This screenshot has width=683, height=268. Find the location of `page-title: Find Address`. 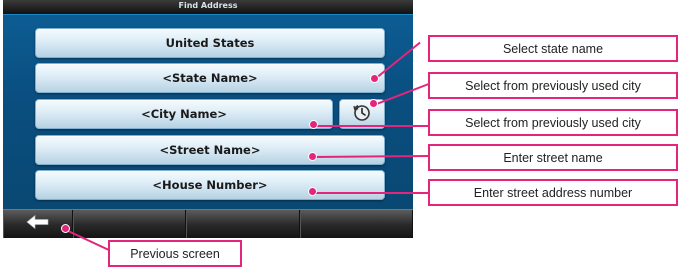

page-title: Find Address is located at coordinates (208, 5).